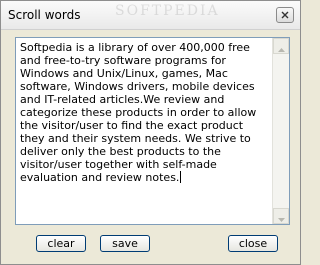 This screenshot has height=265, width=320. What do you see at coordinates (181, 177) in the screenshot?
I see `text-caret` at bounding box center [181, 177].